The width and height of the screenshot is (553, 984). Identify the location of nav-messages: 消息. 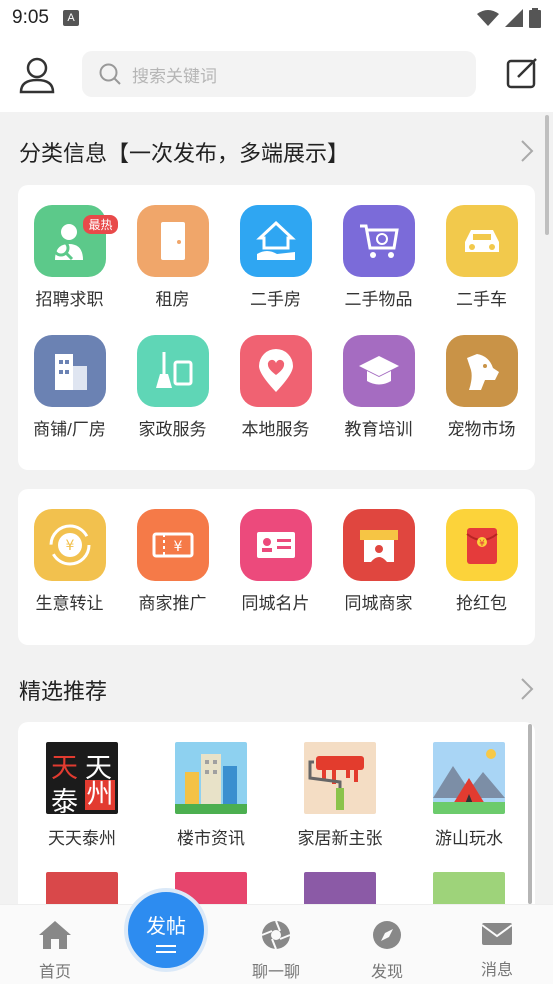
(497, 949).